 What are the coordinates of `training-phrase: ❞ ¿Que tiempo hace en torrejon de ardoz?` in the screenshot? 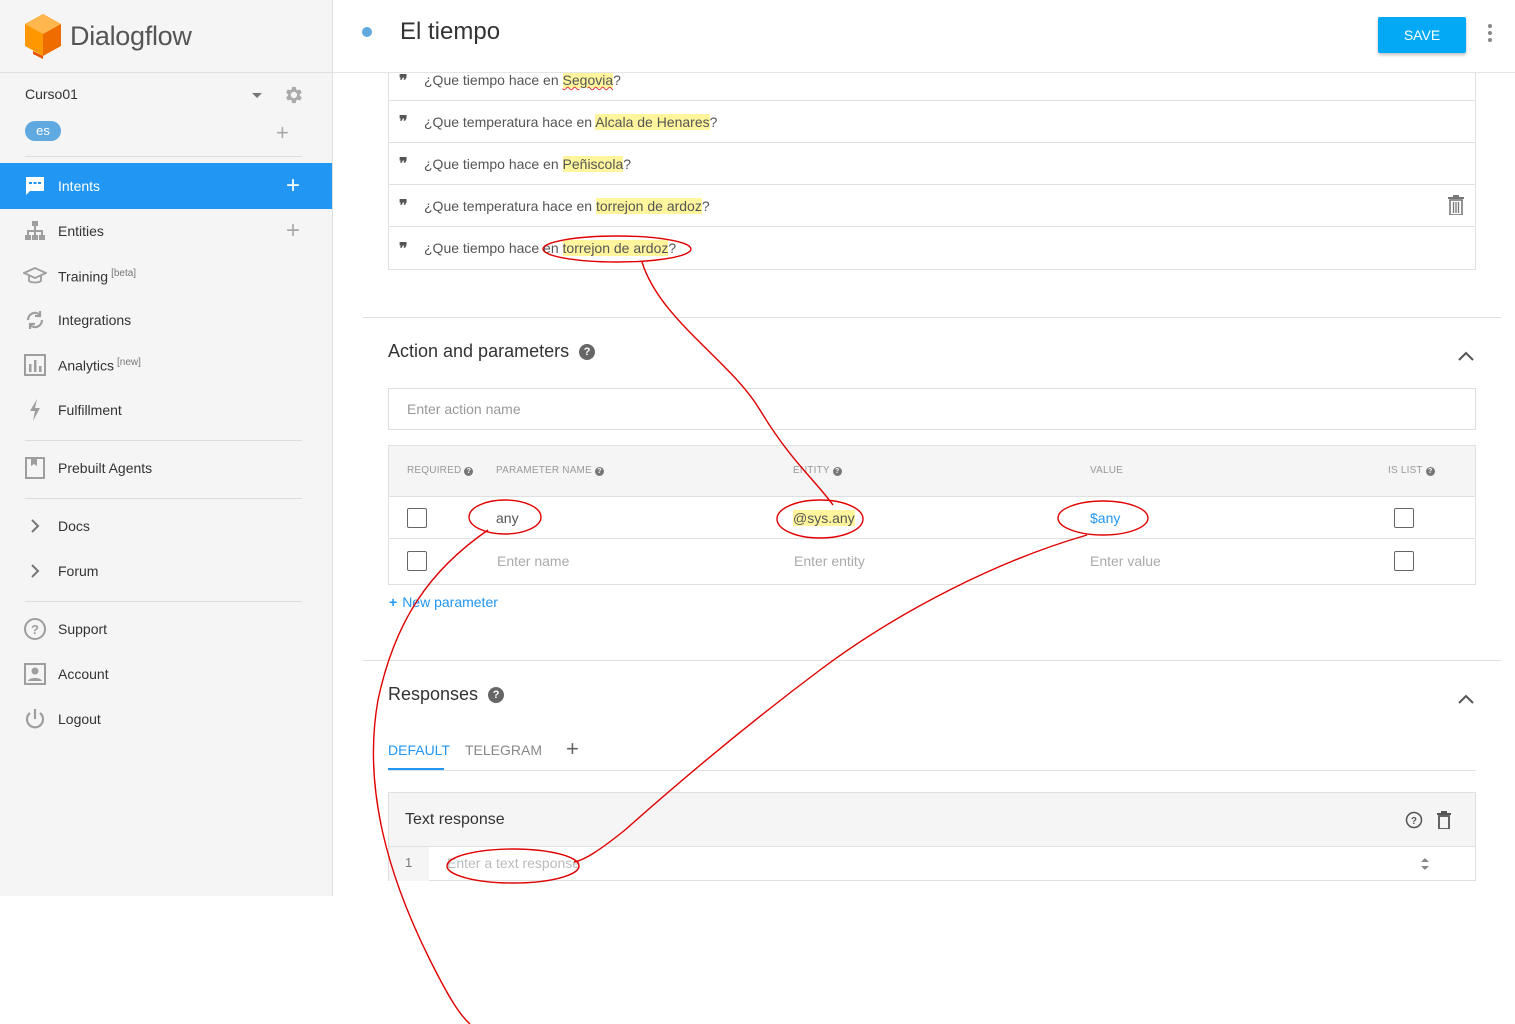 It's located at (932, 248).